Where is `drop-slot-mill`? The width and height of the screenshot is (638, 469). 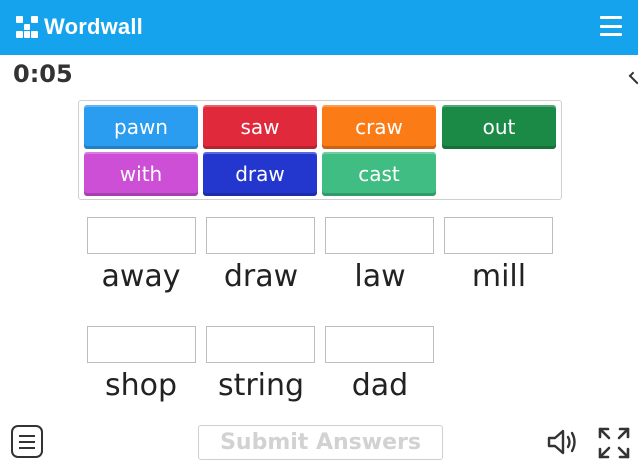
drop-slot-mill is located at coordinates (498, 235).